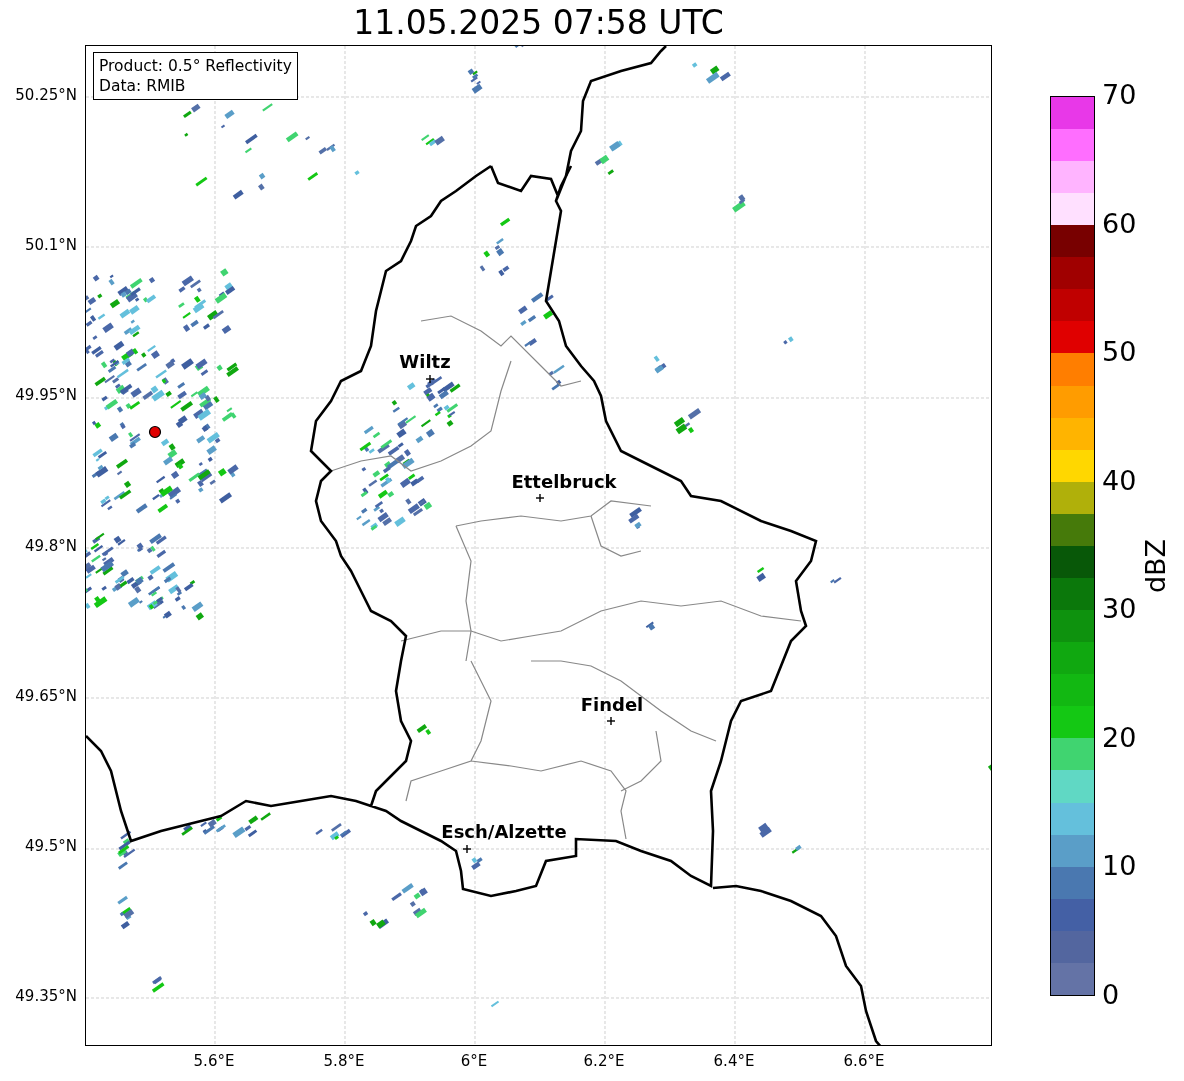 The image size is (1184, 1081). Describe the element at coordinates (1119, 480) in the screenshot. I see `colorbar-tick-label: 40` at that location.